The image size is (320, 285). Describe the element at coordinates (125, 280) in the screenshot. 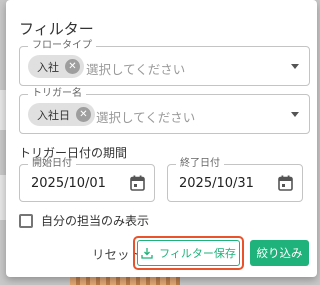

I see `background-decoration` at that location.